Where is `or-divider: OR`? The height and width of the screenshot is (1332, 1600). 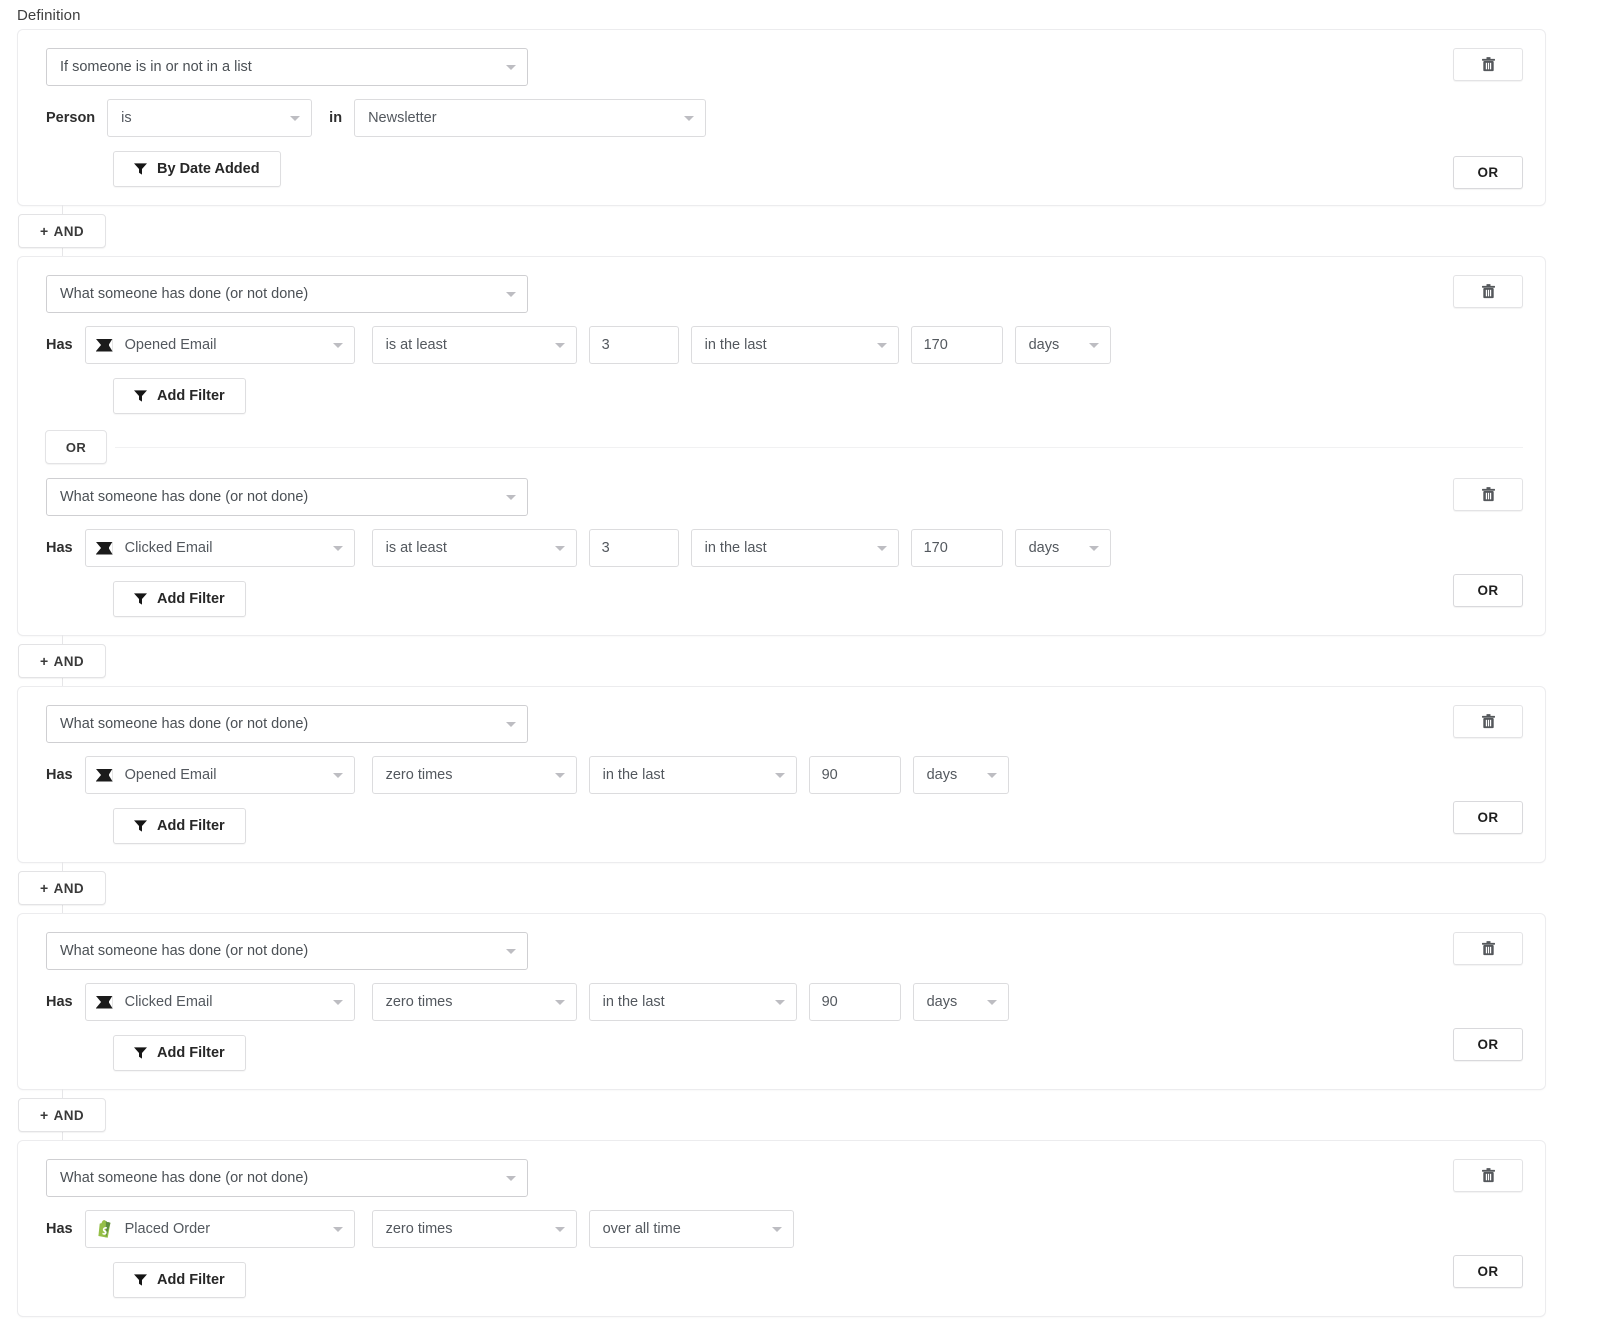
or-divider: OR is located at coordinates (784, 447).